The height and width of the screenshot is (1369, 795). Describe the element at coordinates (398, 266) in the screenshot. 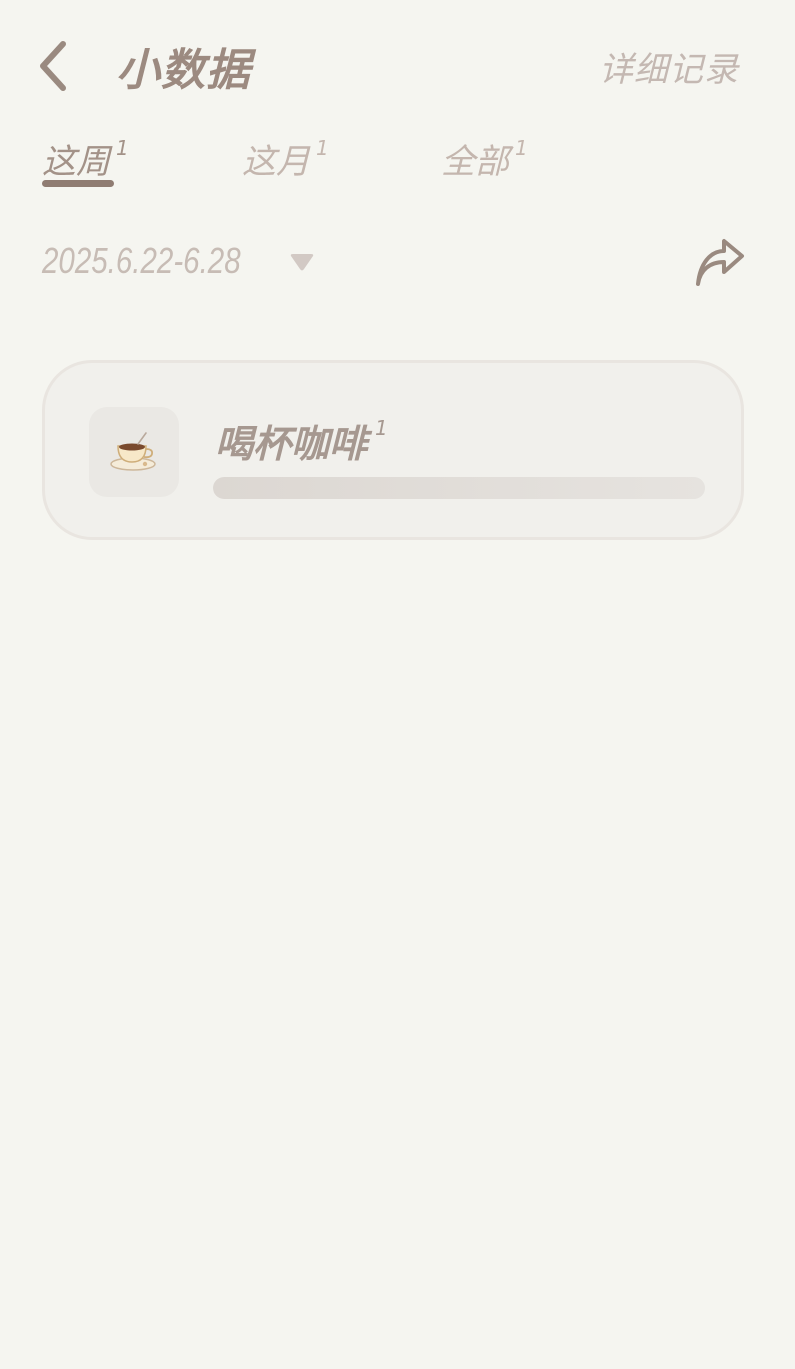

I see `date-filter-row: 2025.6.22-6.28` at that location.